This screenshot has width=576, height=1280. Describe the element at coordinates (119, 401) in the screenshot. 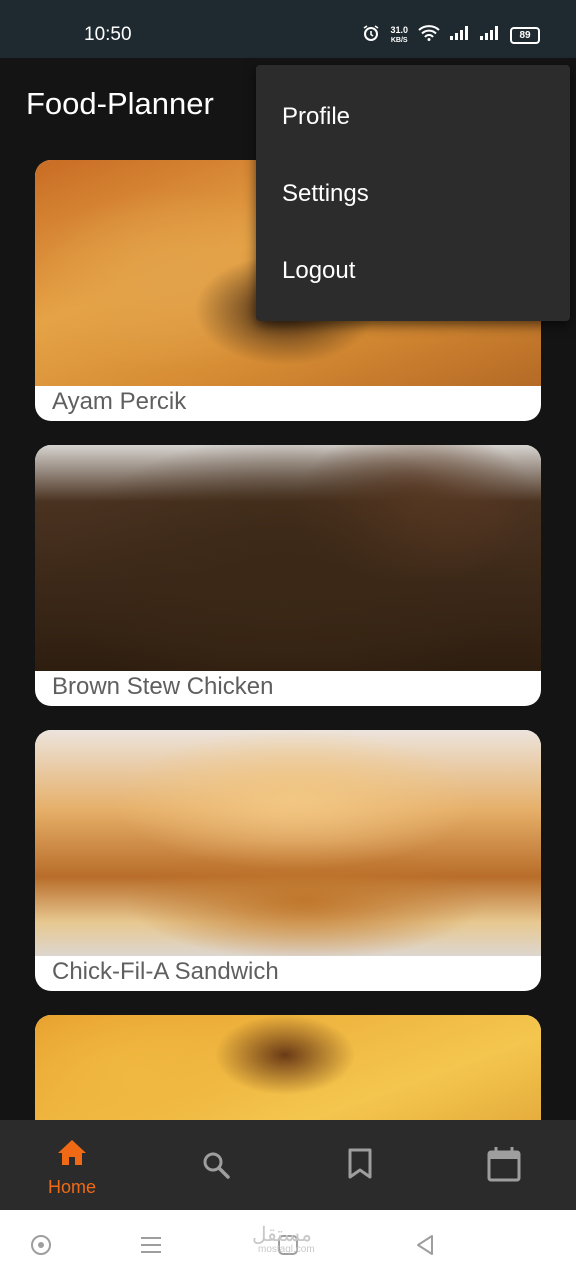

I see `meal-name: Ayam Percik` at that location.